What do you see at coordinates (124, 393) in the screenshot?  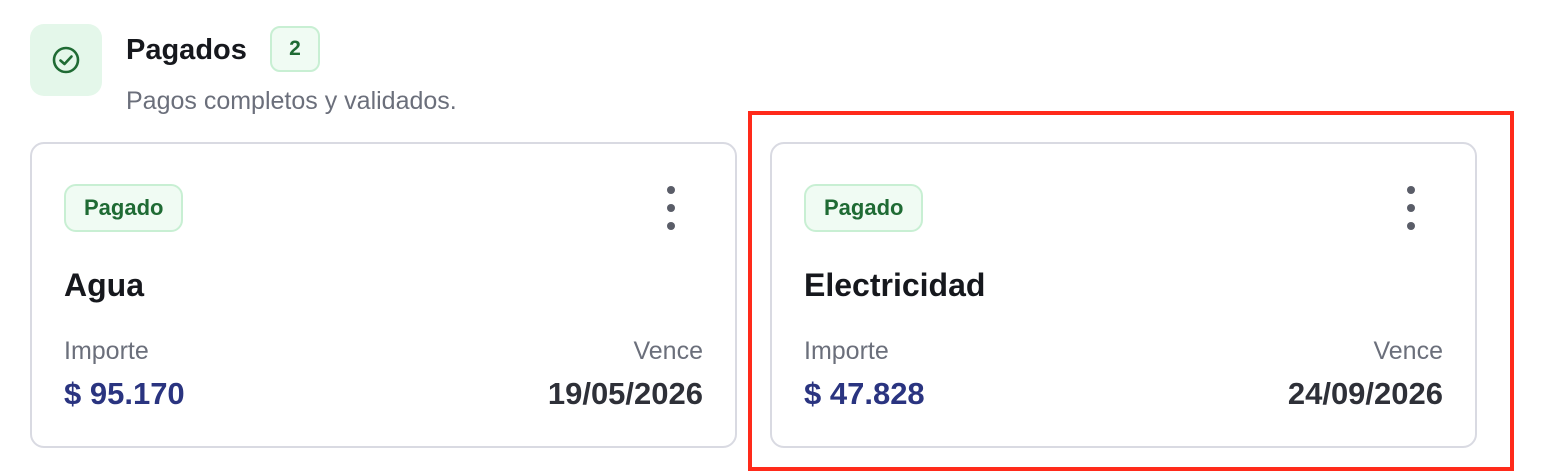 I see `amount-value: $ 95.170` at bounding box center [124, 393].